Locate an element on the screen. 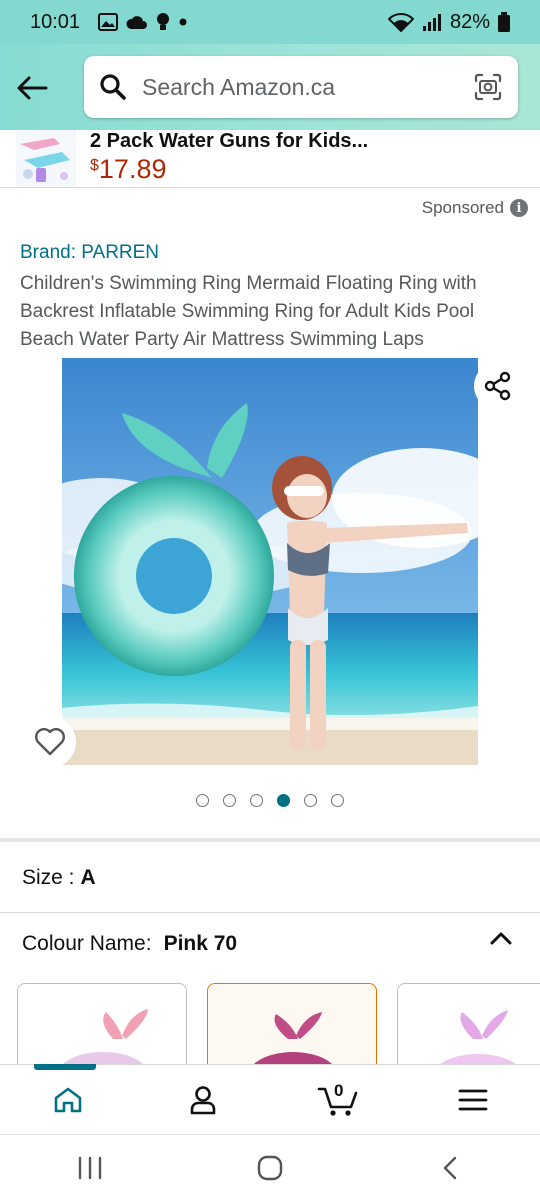 This screenshot has height=1200, width=540. back-arrow-icon is located at coordinates (32, 88).